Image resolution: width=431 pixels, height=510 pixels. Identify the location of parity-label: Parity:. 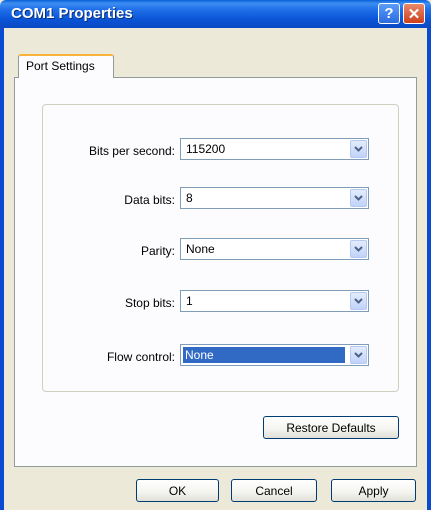
(157, 251).